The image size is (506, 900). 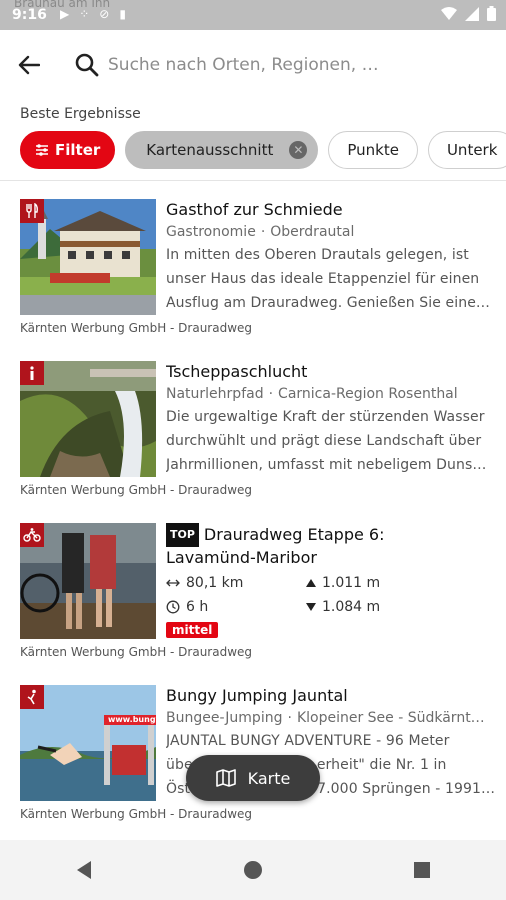 What do you see at coordinates (298, 150) in the screenshot?
I see `close-icon: ✕` at bounding box center [298, 150].